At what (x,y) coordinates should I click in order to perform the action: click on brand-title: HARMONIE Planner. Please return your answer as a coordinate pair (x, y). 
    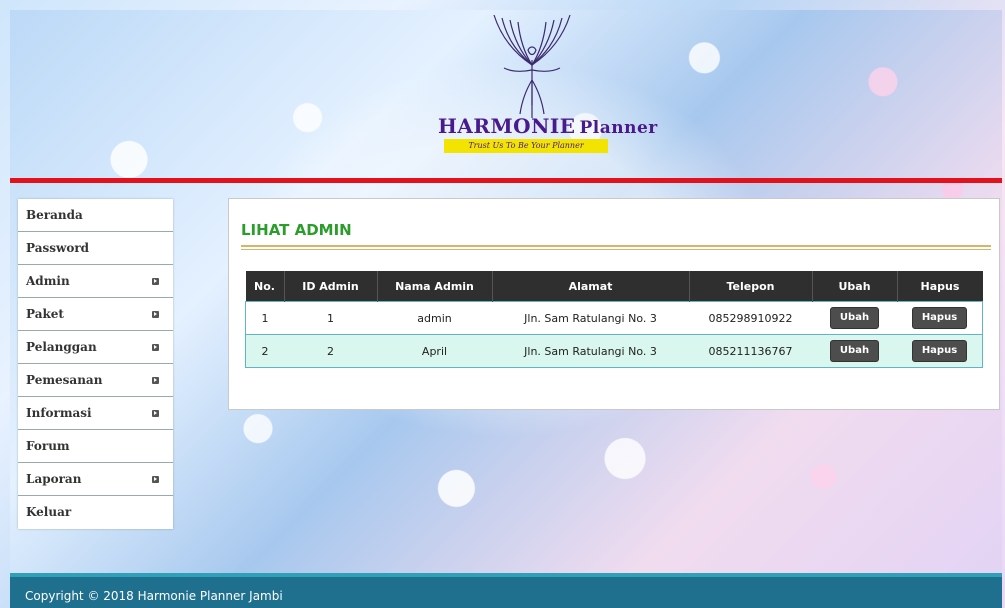
    Looking at the image, I should click on (547, 126).